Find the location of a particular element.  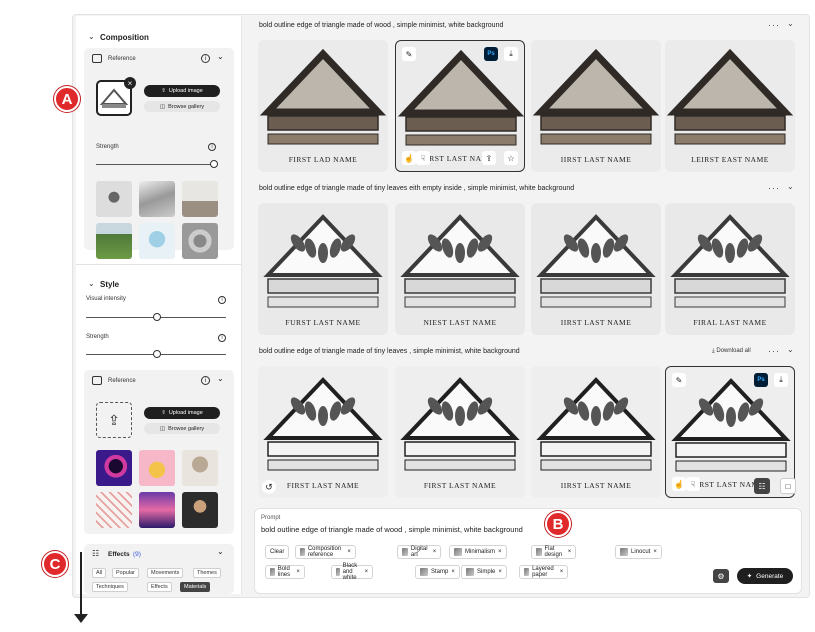

triangle-artwork is located at coordinates (323, 261).